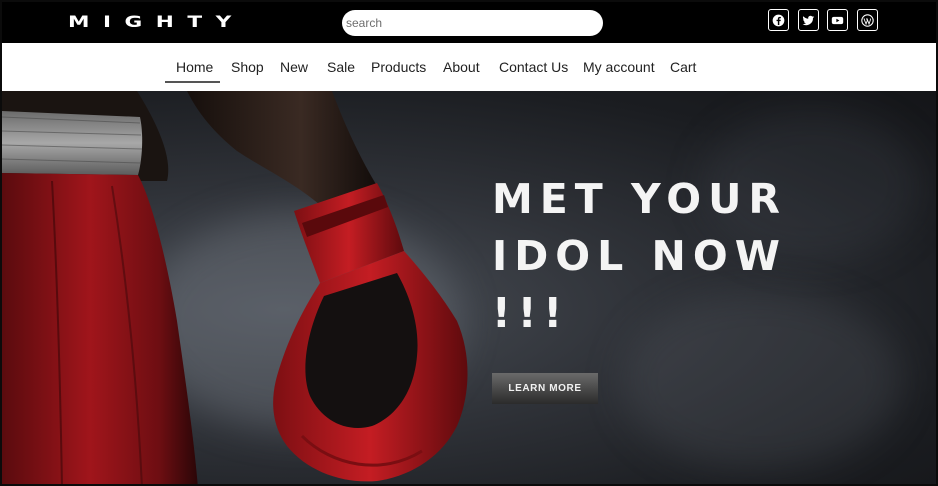 Image resolution: width=938 pixels, height=486 pixels. What do you see at coordinates (639, 199) in the screenshot?
I see `hero-headline-line-1: MET YOUR` at bounding box center [639, 199].